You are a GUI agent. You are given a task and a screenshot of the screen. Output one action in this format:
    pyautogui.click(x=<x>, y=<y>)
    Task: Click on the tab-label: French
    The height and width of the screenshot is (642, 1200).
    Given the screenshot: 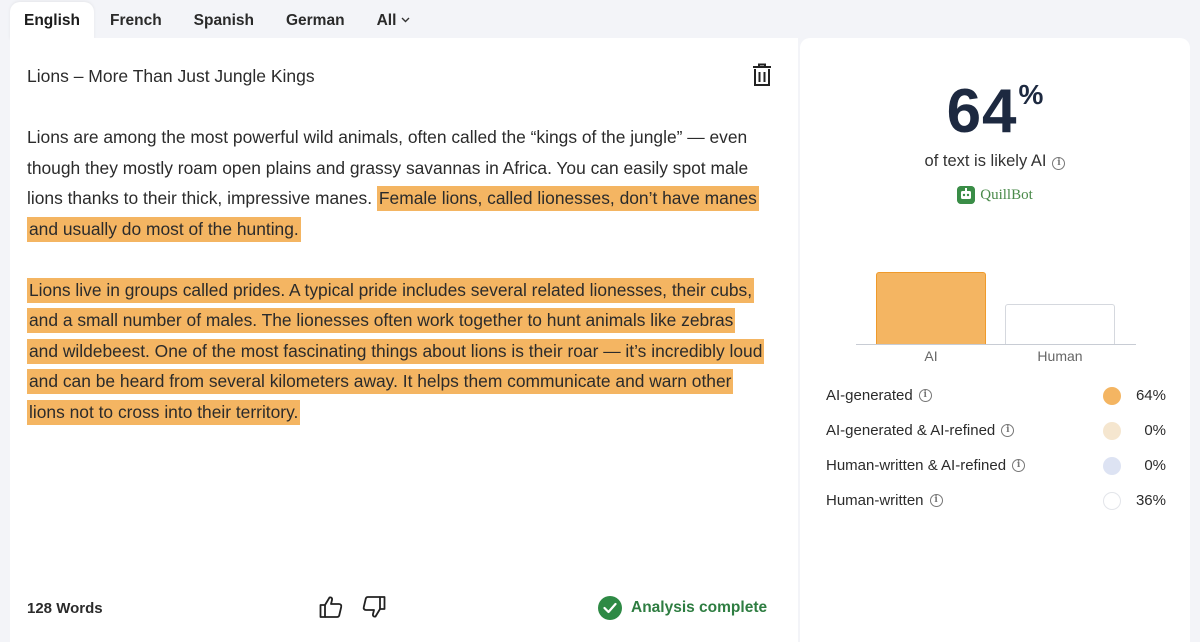 What is the action you would take?
    pyautogui.click(x=135, y=20)
    